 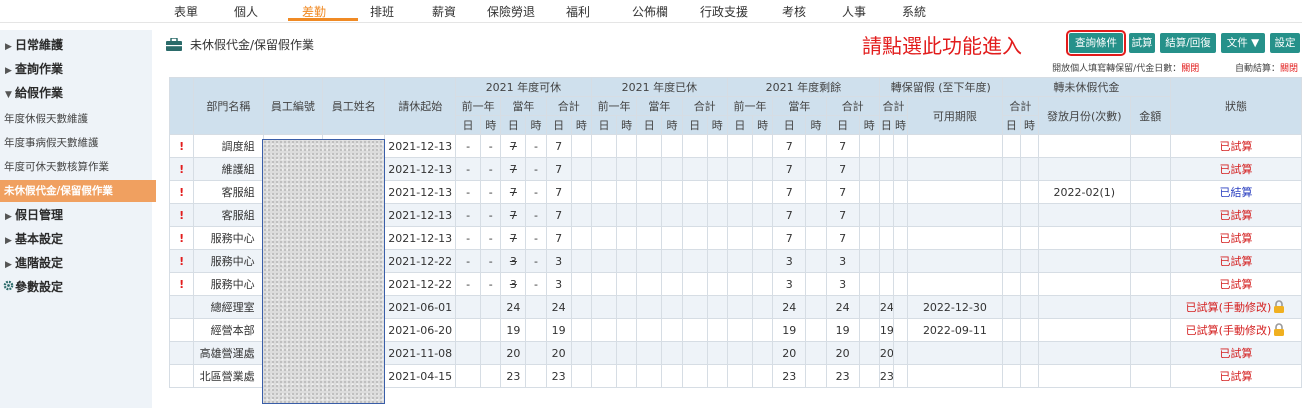 What do you see at coordinates (789, 330) in the screenshot?
I see `cell-rc-d: 19` at bounding box center [789, 330].